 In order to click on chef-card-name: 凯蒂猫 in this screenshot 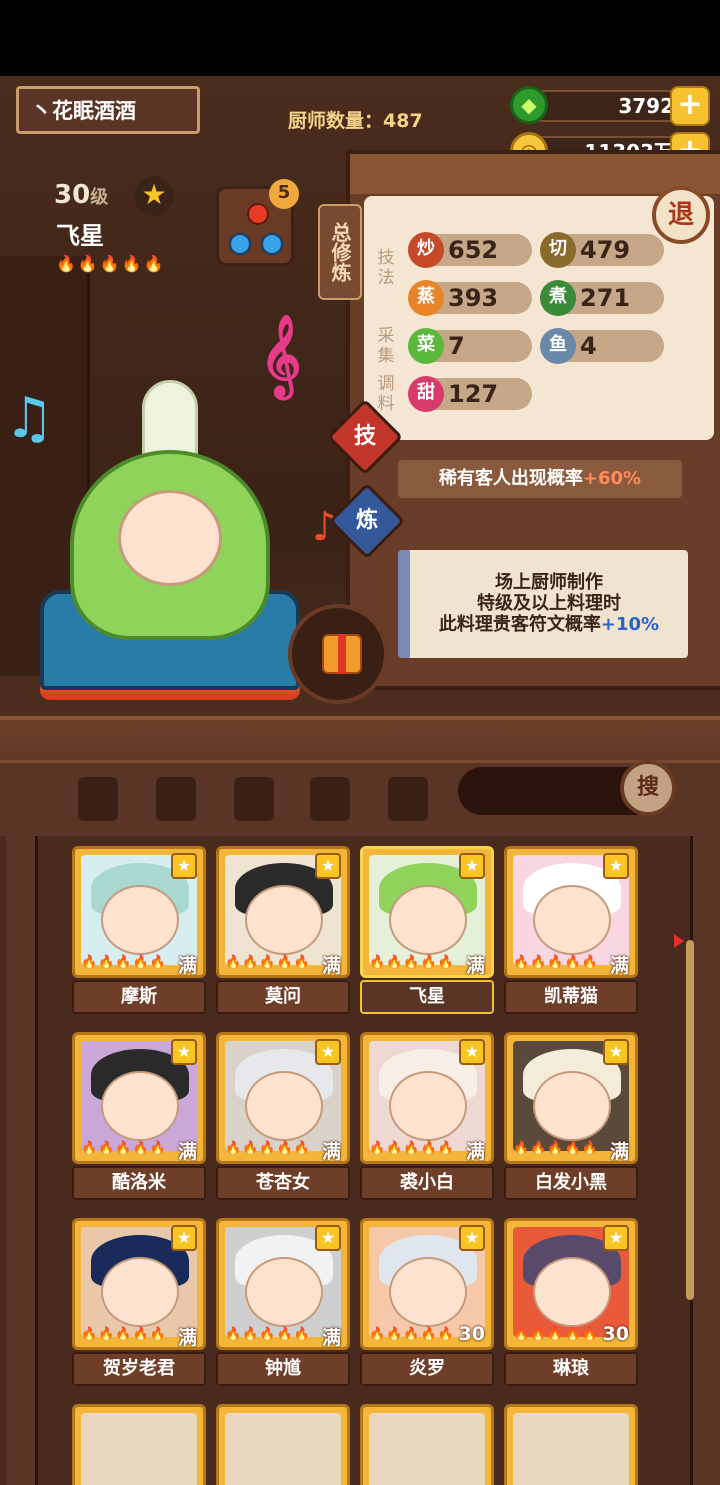, I will do `click(571, 997)`.